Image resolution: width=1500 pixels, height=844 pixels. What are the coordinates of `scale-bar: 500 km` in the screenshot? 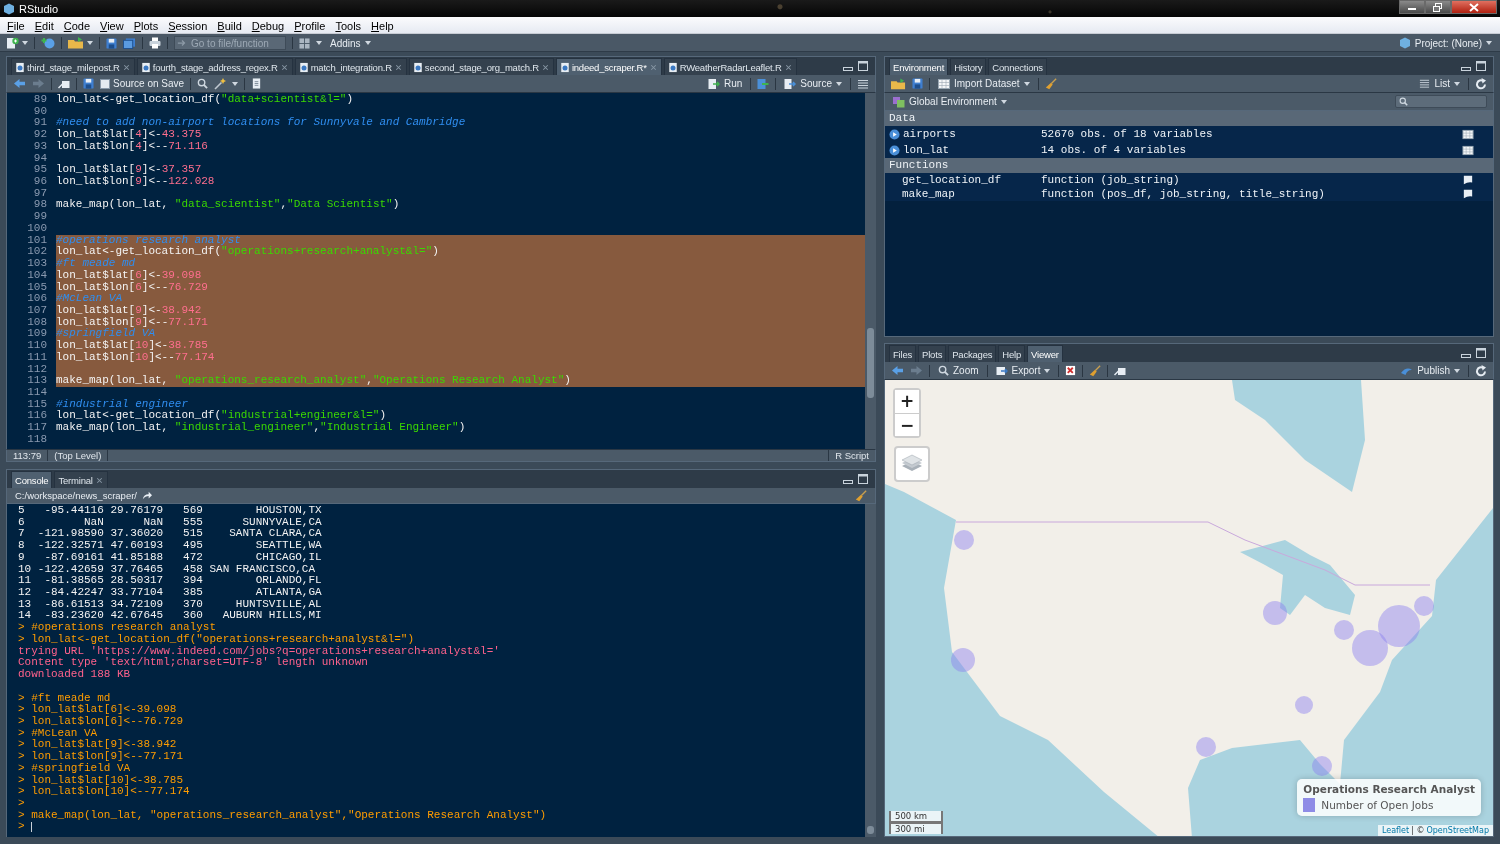 It's located at (916, 817).